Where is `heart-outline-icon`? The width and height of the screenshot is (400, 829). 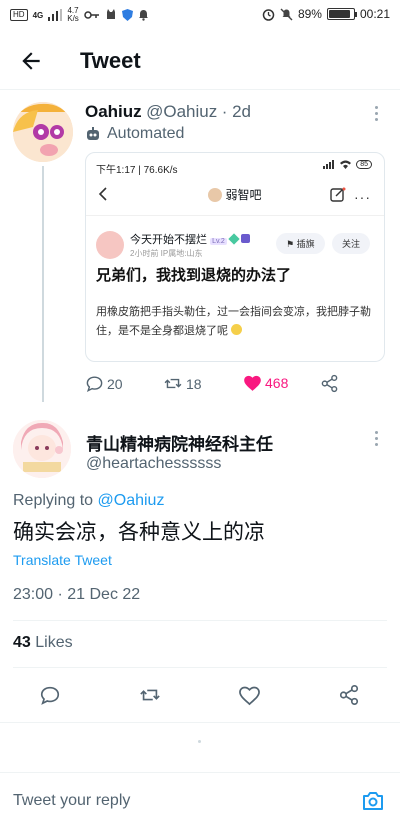
heart-outline-icon is located at coordinates (249, 695).